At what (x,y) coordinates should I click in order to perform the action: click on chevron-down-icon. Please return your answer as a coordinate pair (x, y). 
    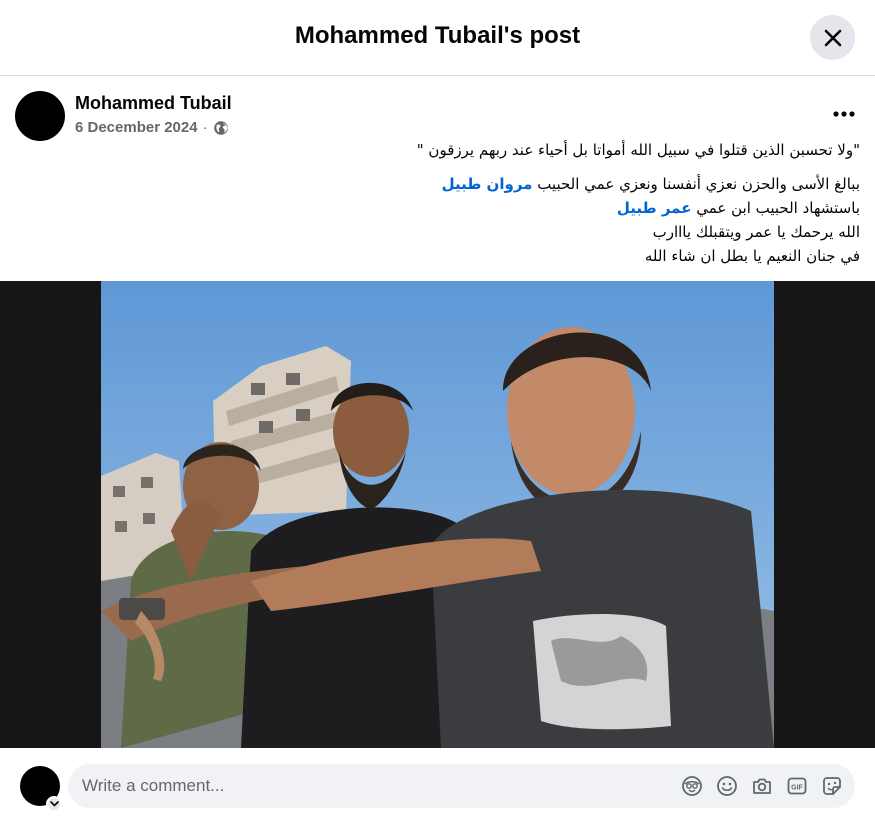
    Looking at the image, I should click on (54, 804).